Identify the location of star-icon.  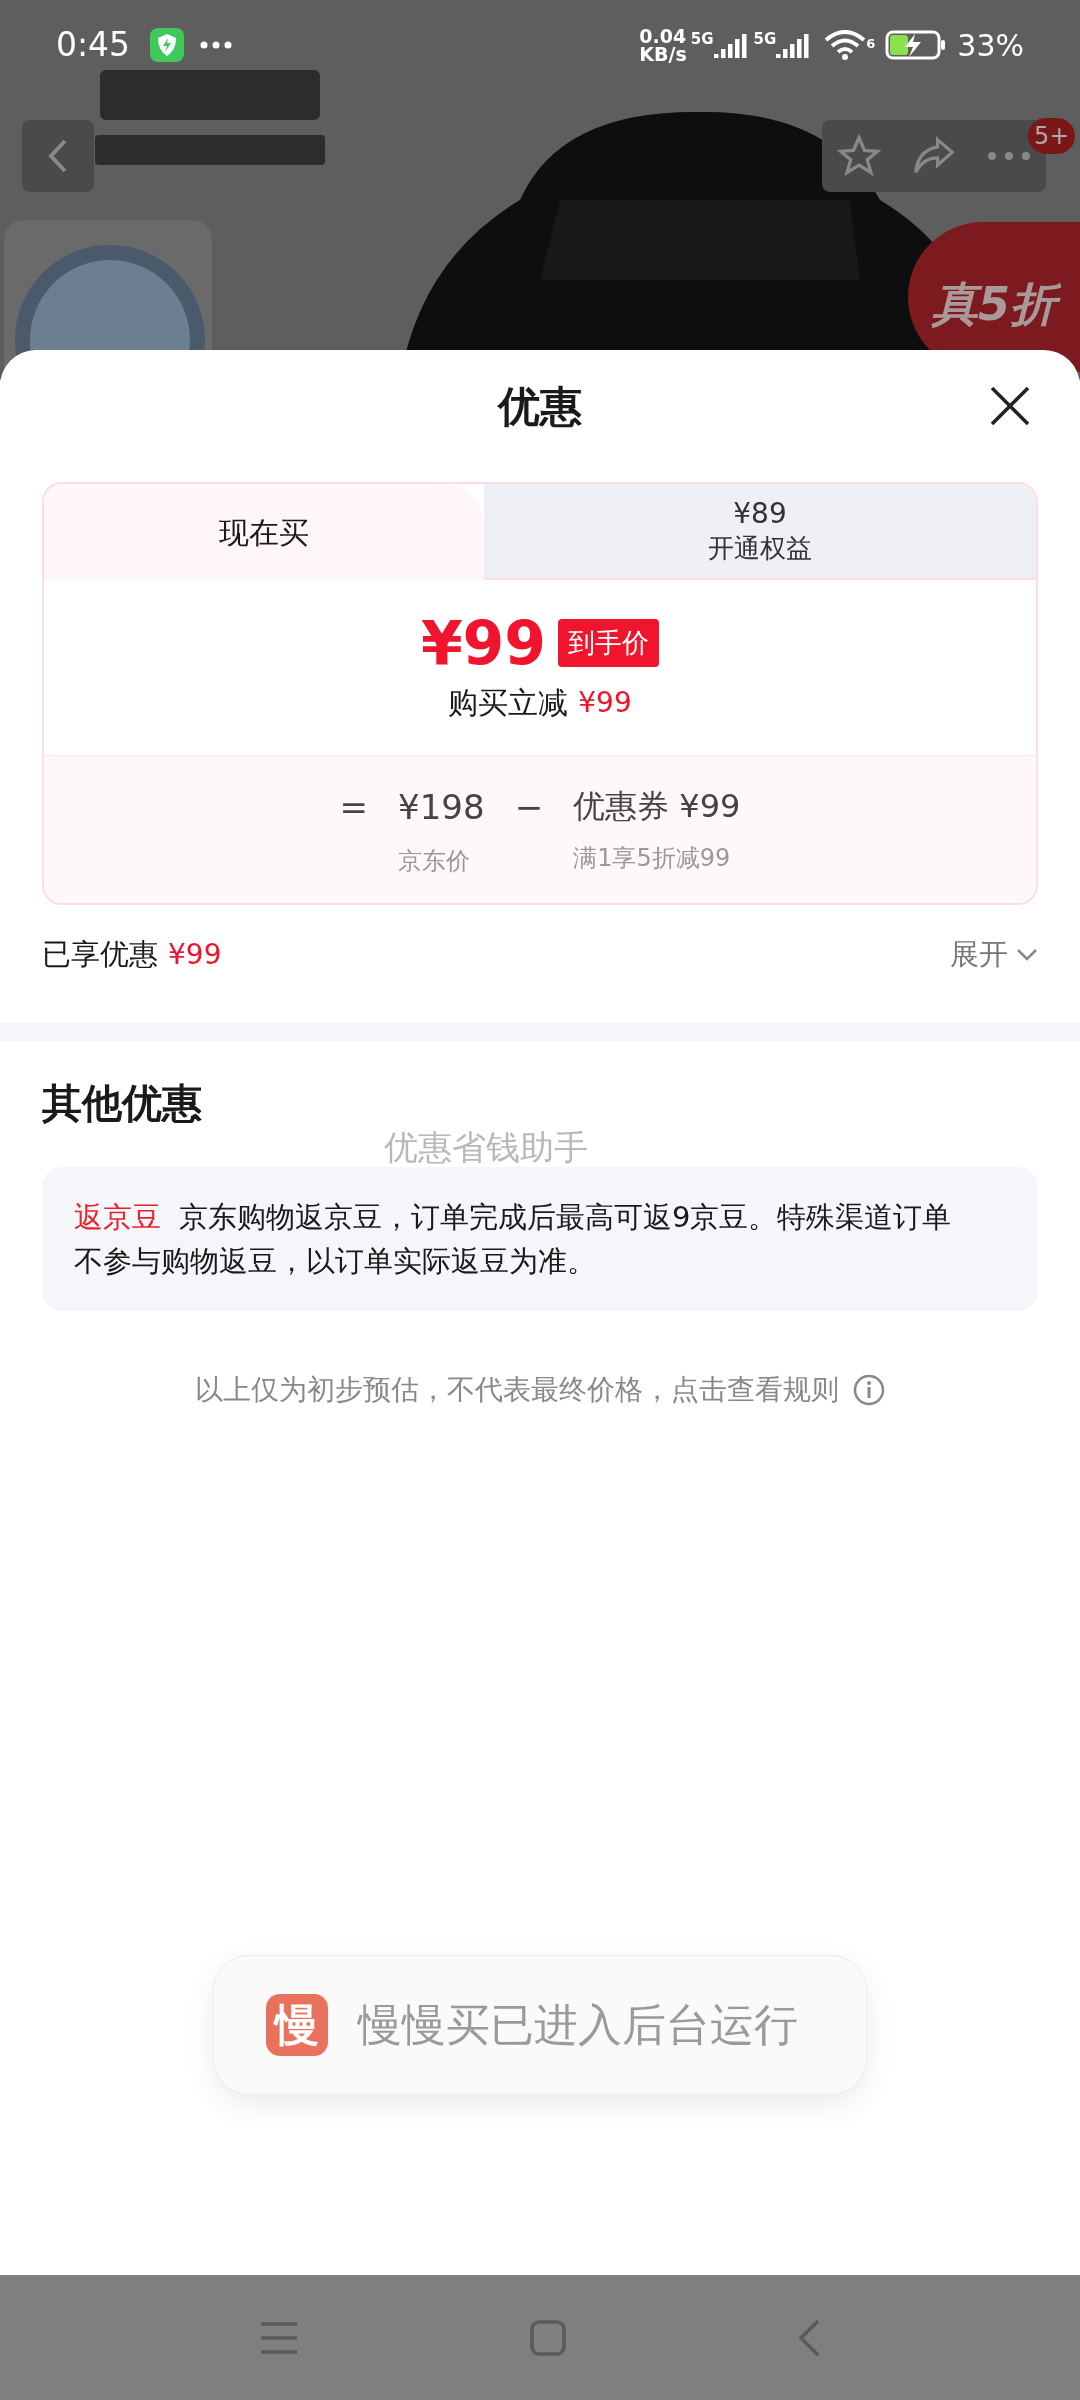
(859, 156).